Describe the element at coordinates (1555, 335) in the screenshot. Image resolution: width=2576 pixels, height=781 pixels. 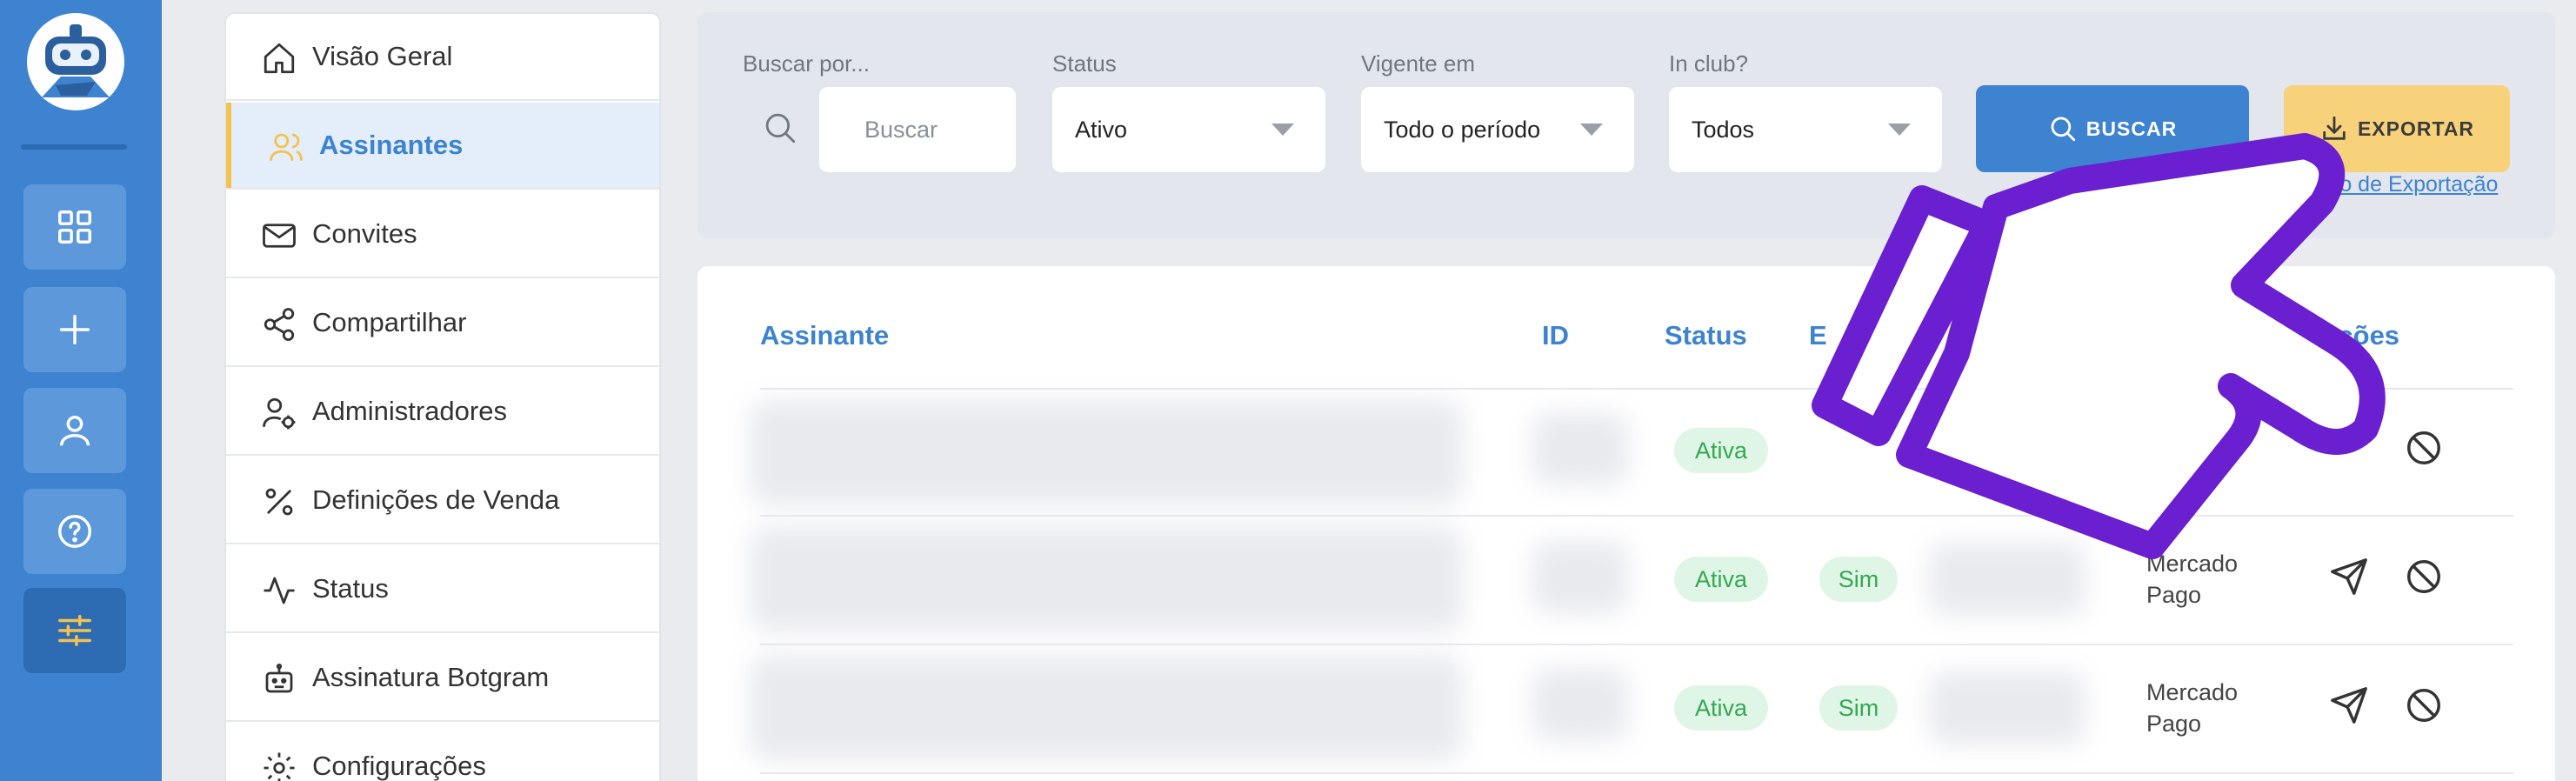
I see `column-header-id: ID` at that location.